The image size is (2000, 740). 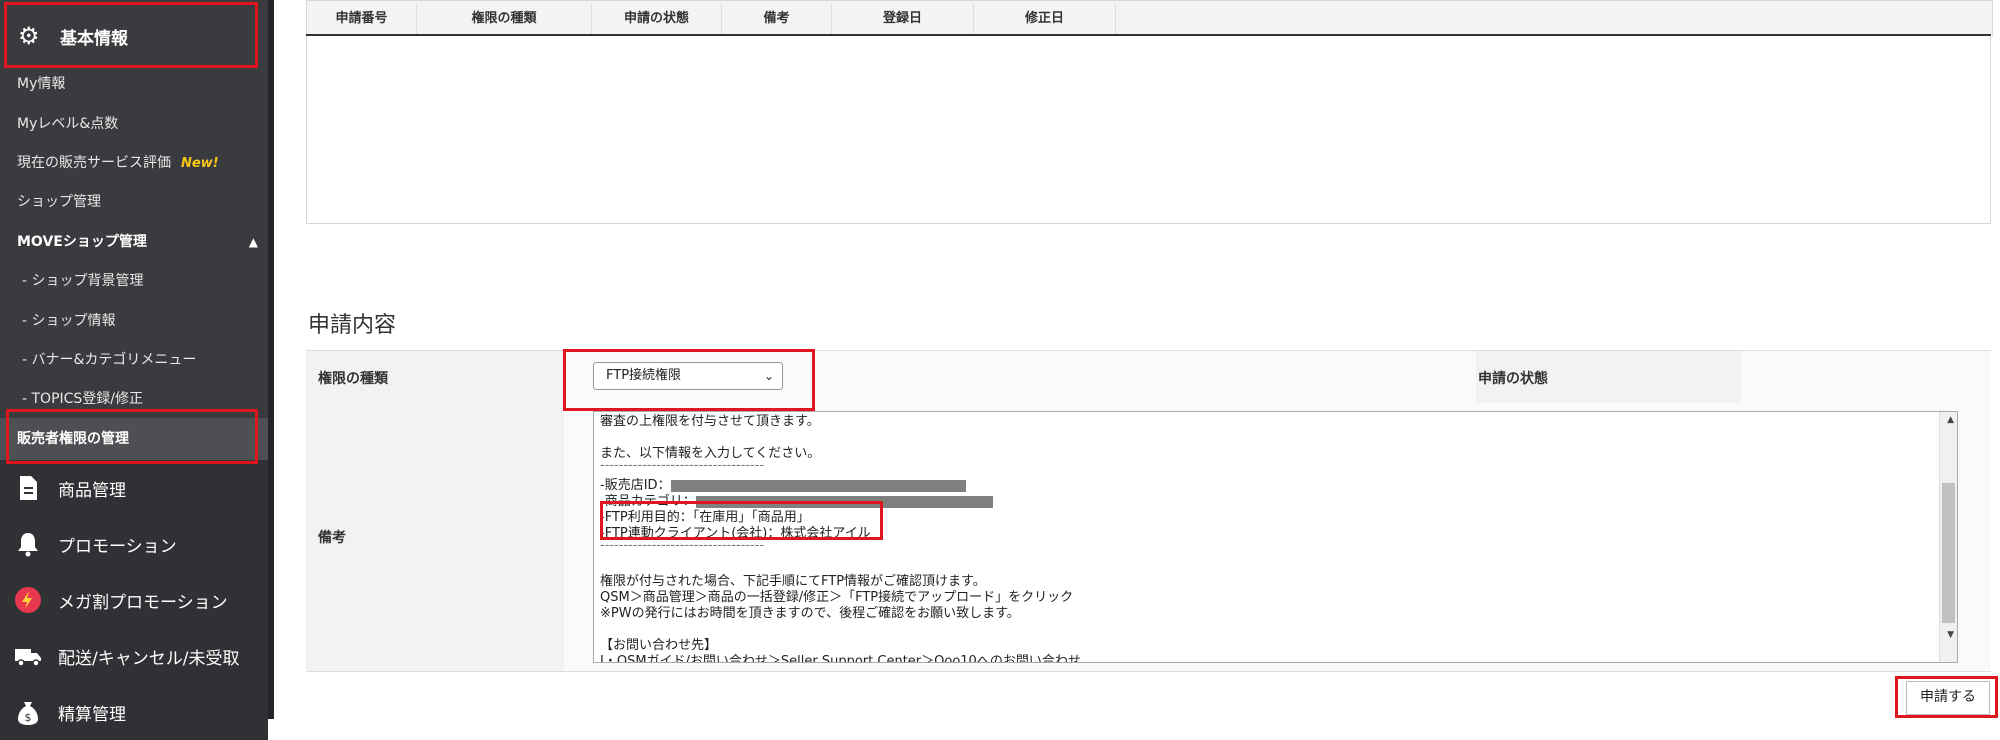 What do you see at coordinates (332, 538) in the screenshot?
I see `note-label: 備考` at bounding box center [332, 538].